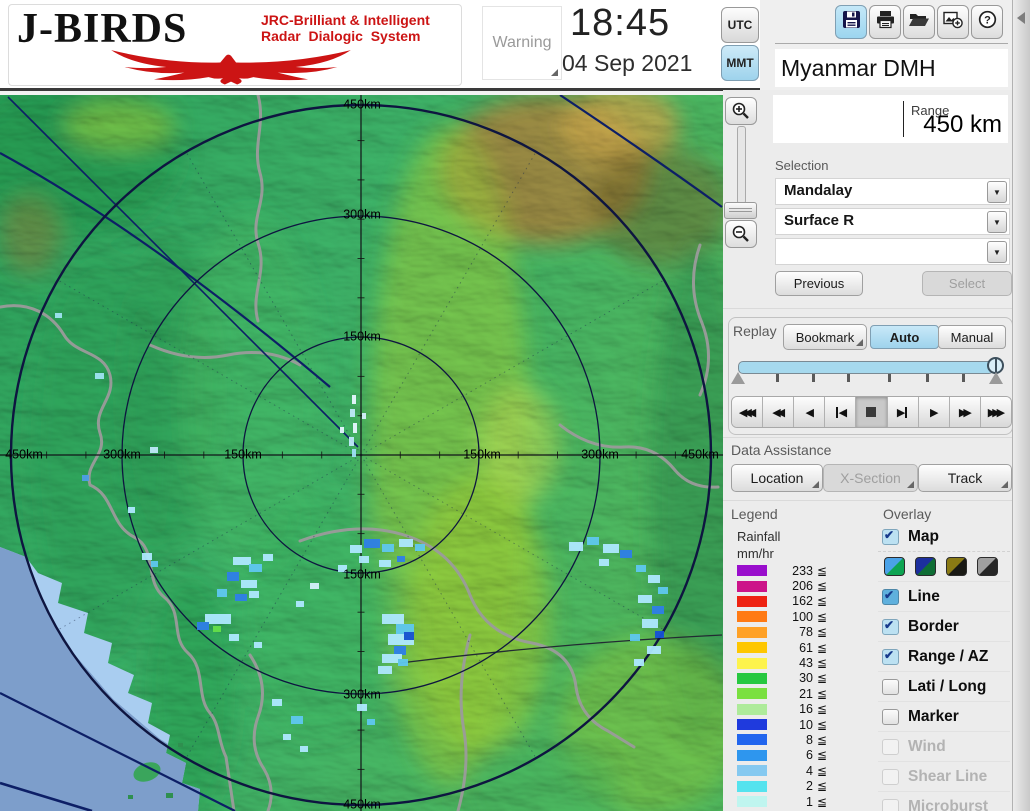 Image resolution: width=1030 pixels, height=811 pixels. What do you see at coordinates (892, 191) in the screenshot?
I see `selection-dropdown-1: Mandalay ▼` at bounding box center [892, 191].